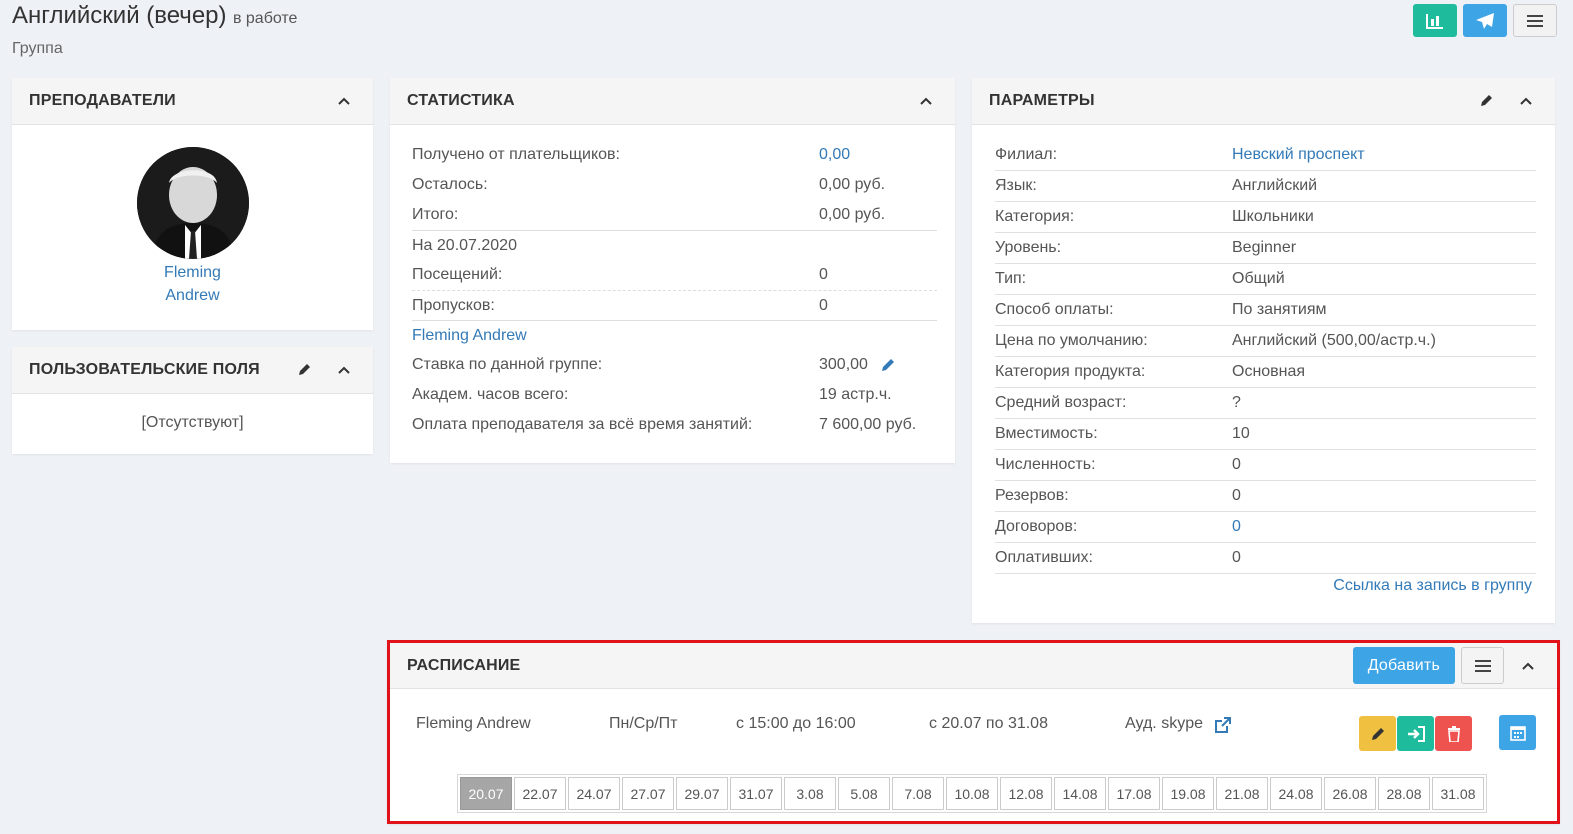 This screenshot has width=1573, height=834. I want to click on param-value: Школьники, so click(1273, 216).